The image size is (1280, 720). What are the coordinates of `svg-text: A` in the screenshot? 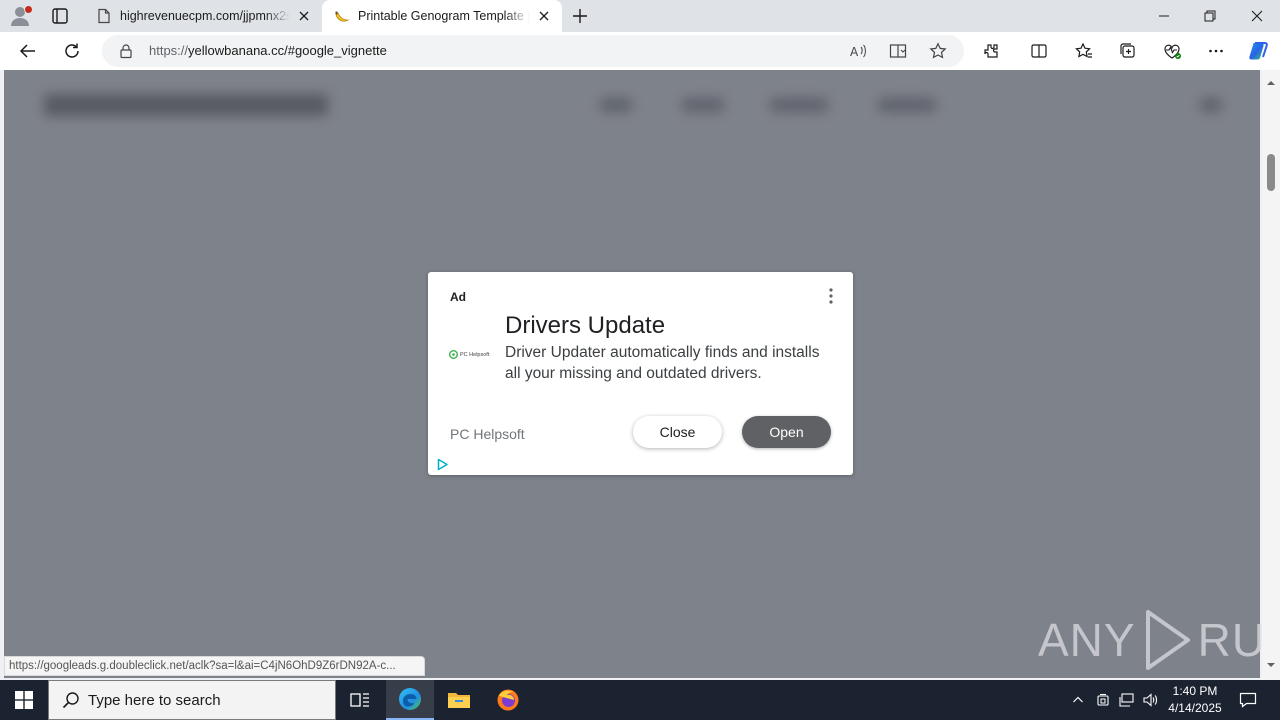 It's located at (854, 52).